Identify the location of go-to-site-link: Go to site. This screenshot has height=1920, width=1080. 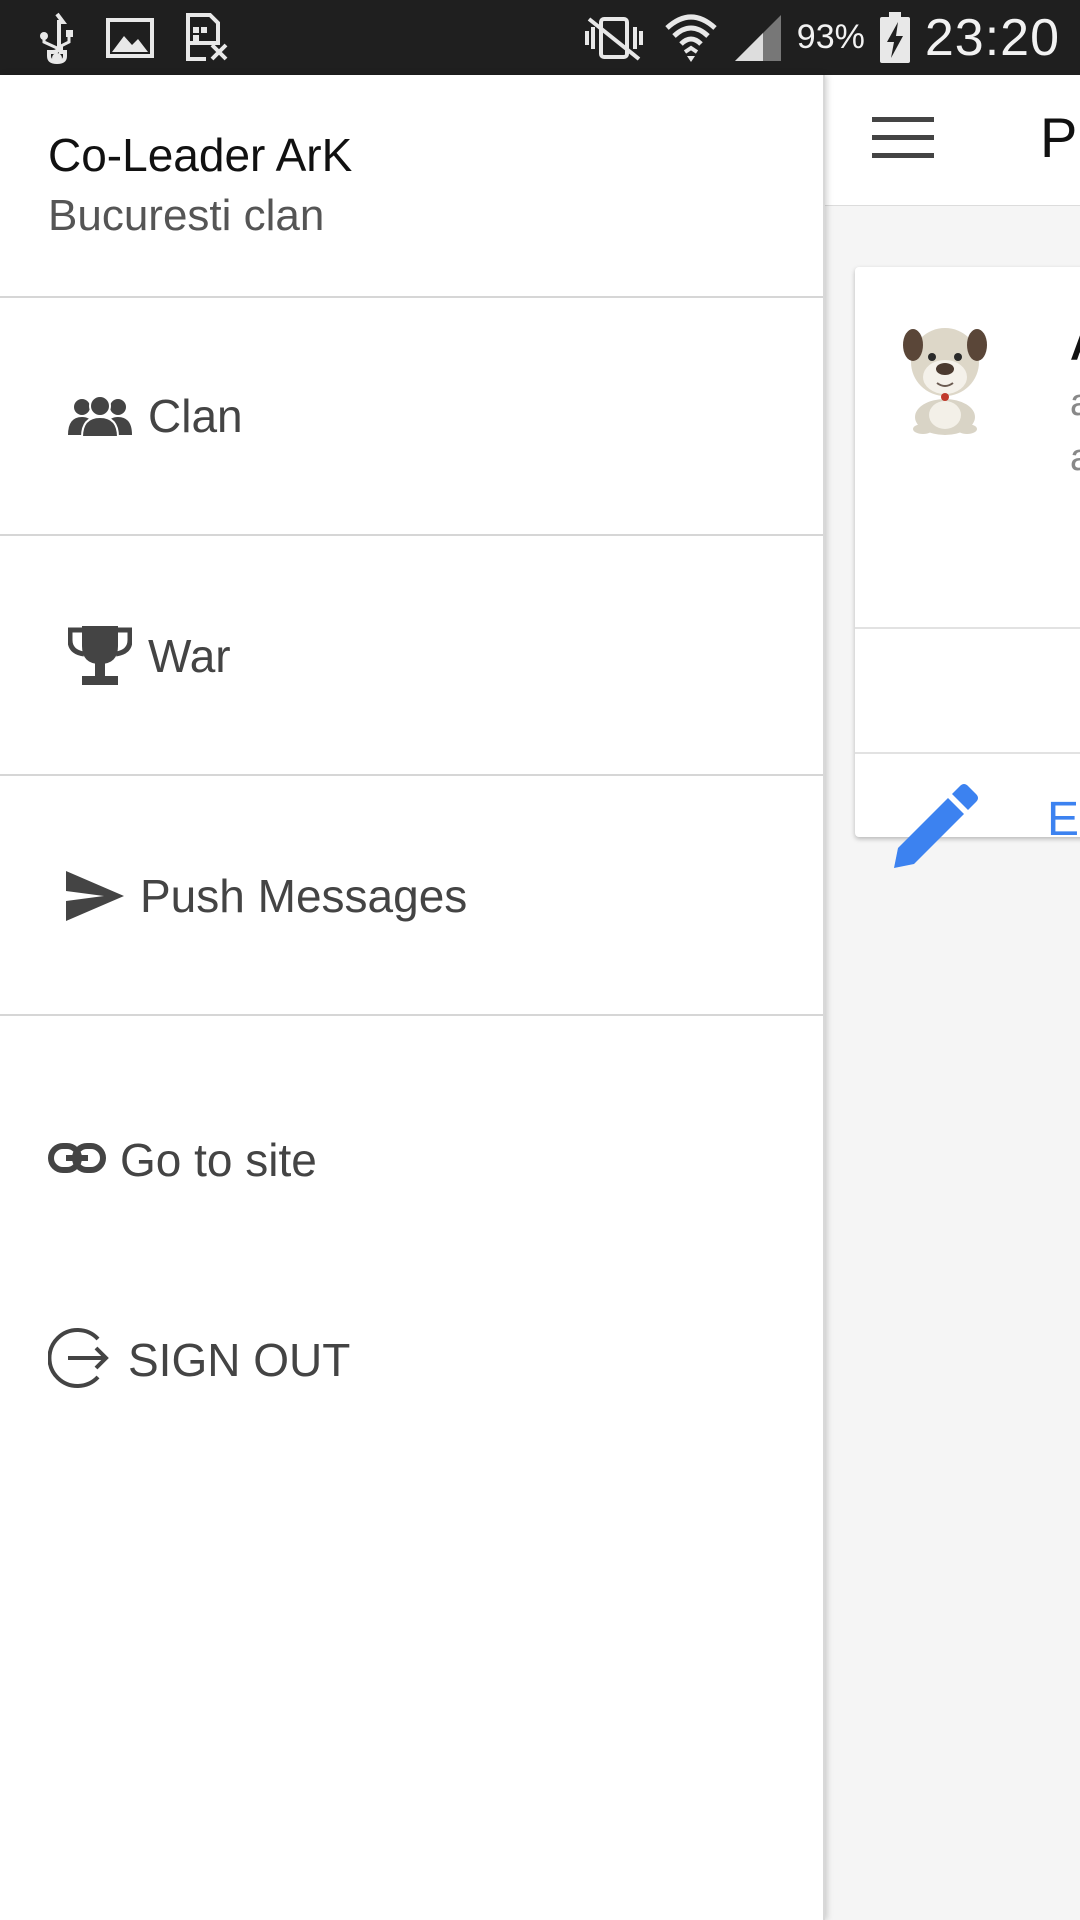
(182, 1160).